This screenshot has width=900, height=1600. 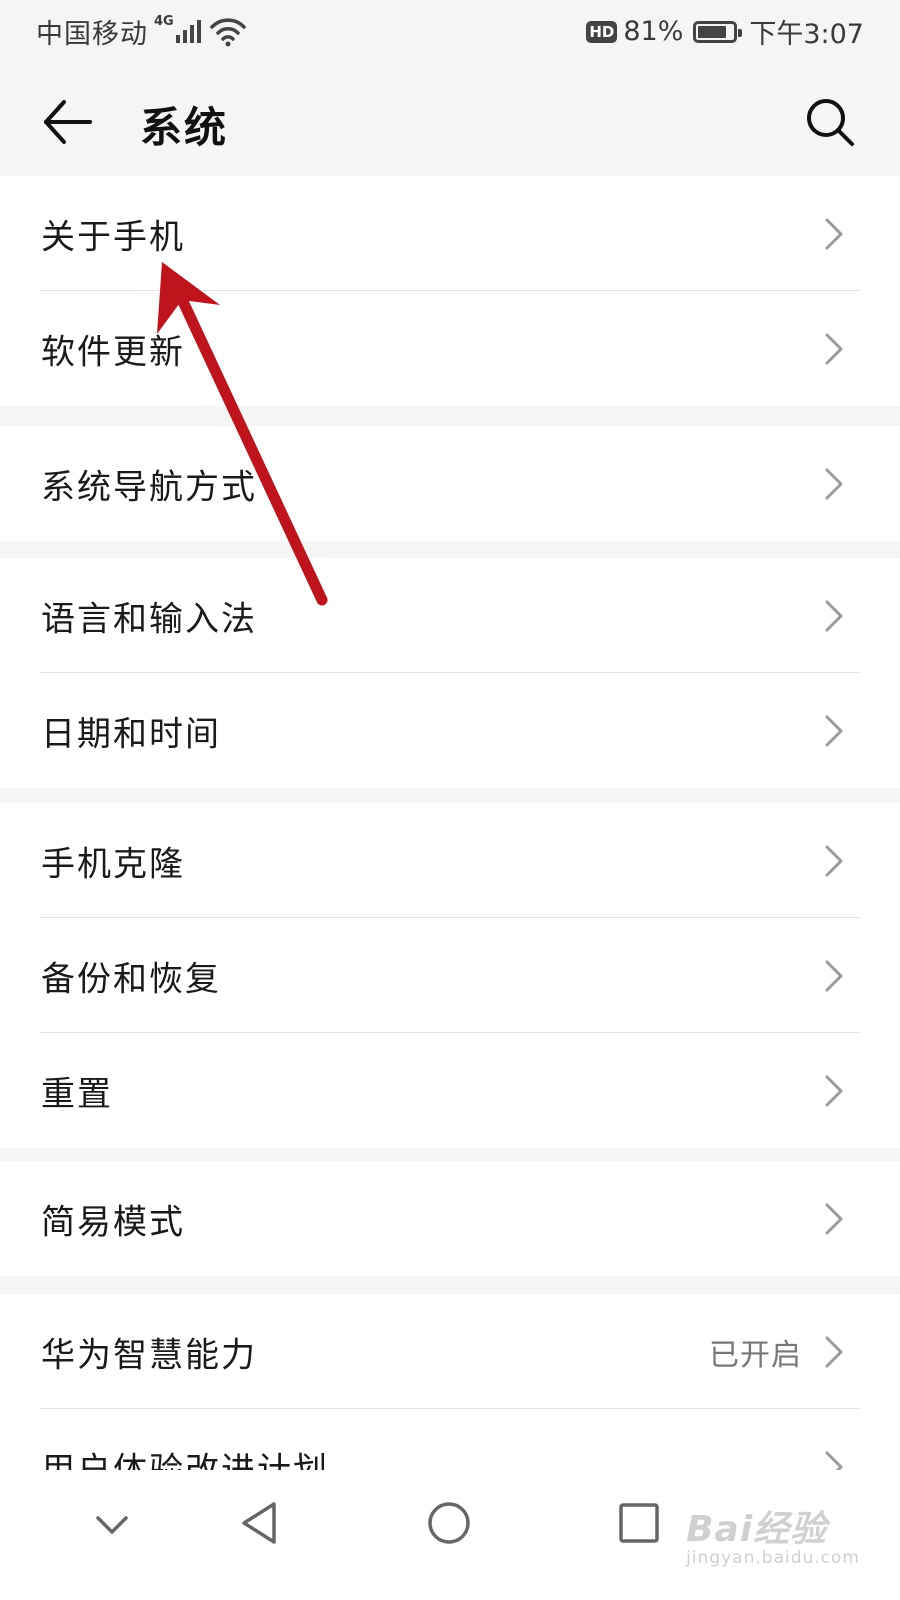 I want to click on carrier-name: 中国移动, so click(x=92, y=34).